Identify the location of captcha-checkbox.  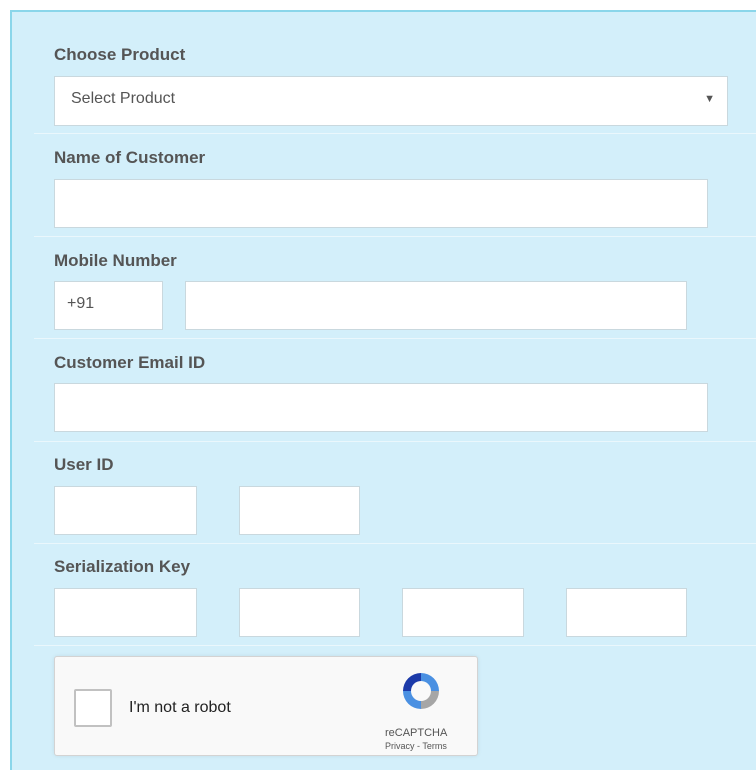
(93, 708).